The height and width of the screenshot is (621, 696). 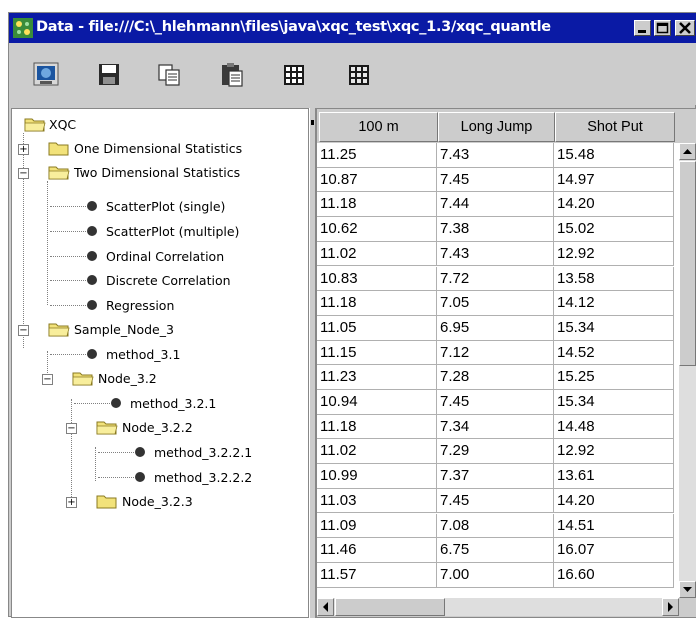 I want to click on cell-shot-put: 13.61, so click(x=614, y=476).